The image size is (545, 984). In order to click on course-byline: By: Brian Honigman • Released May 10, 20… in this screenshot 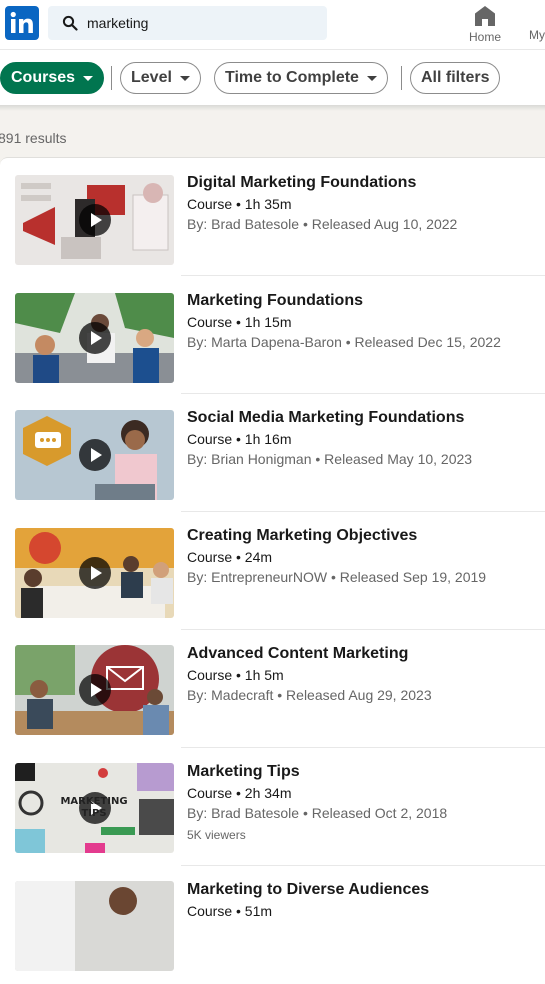, I will do `click(330, 459)`.